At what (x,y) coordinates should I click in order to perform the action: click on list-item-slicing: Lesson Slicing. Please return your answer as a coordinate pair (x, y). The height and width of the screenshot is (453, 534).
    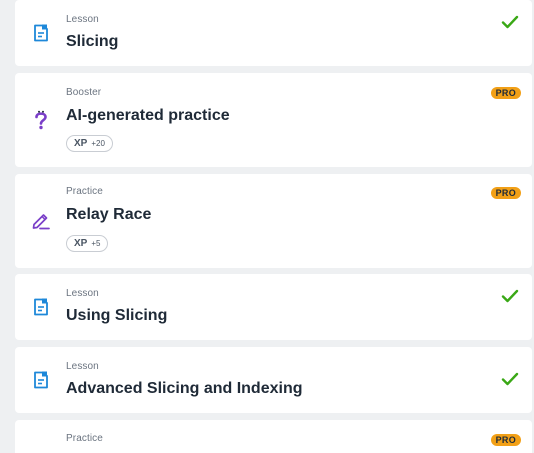
    Looking at the image, I should click on (273, 33).